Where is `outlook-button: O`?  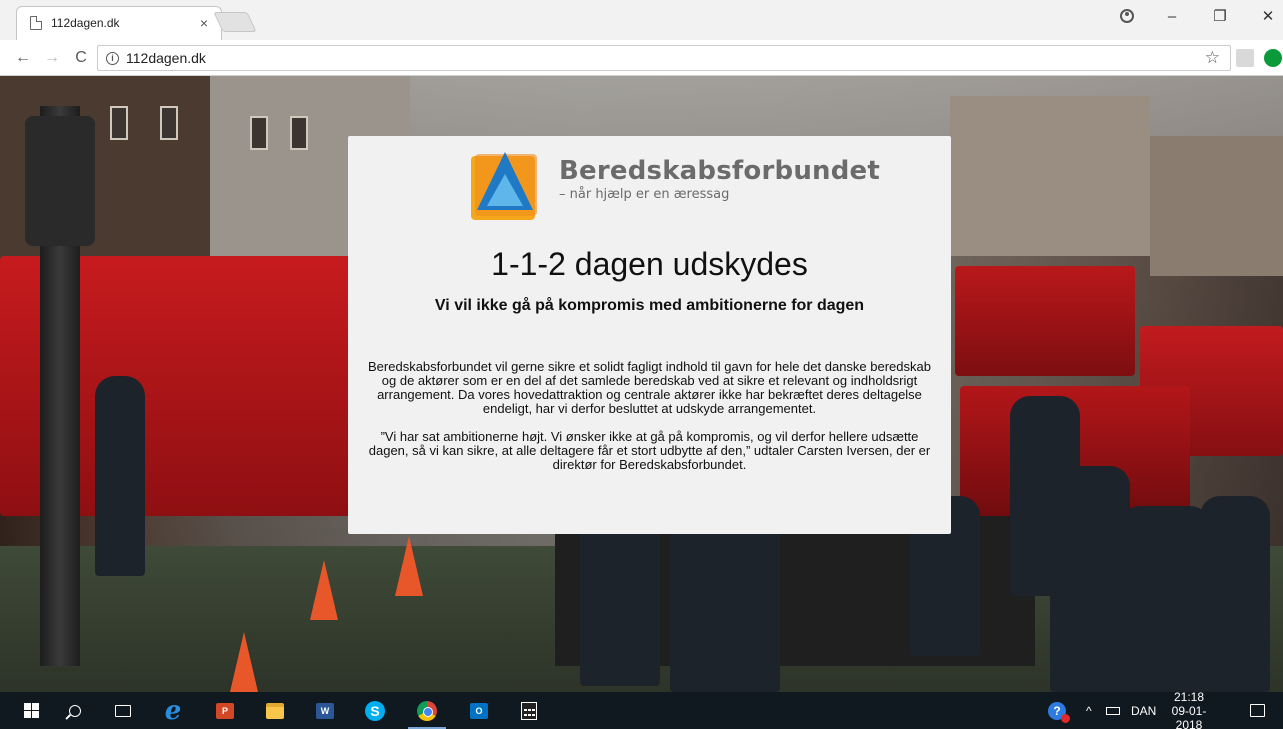 outlook-button: O is located at coordinates (479, 710).